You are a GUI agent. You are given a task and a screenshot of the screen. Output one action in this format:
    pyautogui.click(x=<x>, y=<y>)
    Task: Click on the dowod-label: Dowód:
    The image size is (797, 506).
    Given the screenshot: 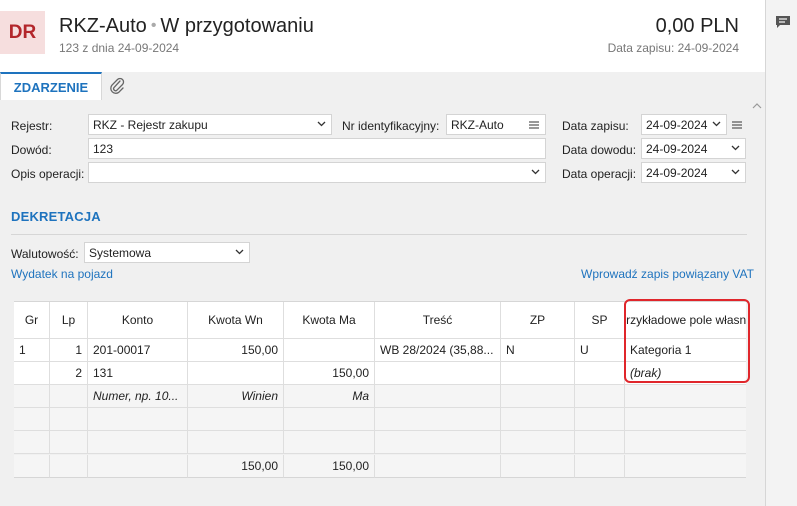 What is the action you would take?
    pyautogui.click(x=31, y=150)
    